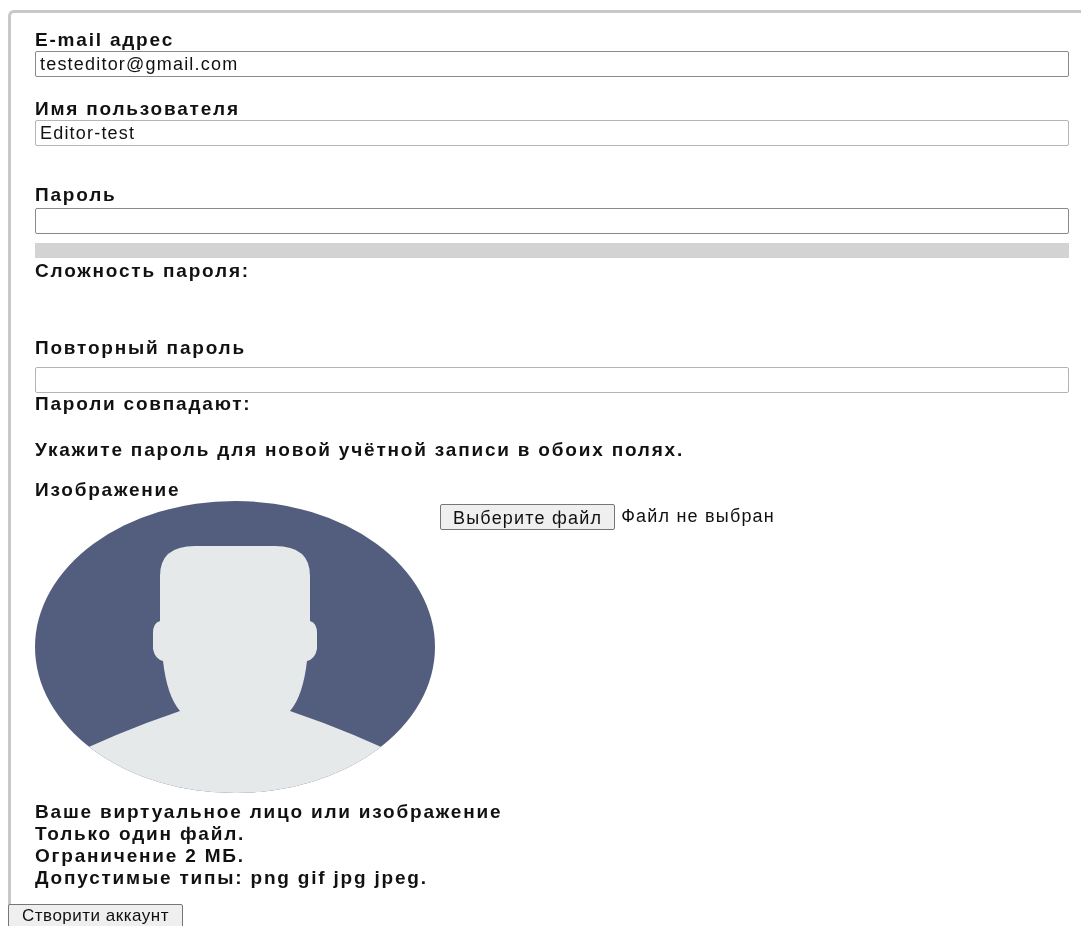 The height and width of the screenshot is (926, 1081). Describe the element at coordinates (360, 450) in the screenshot. I see `password-hint: Укажите пароль для новой учётной записи в обоих полях.` at that location.